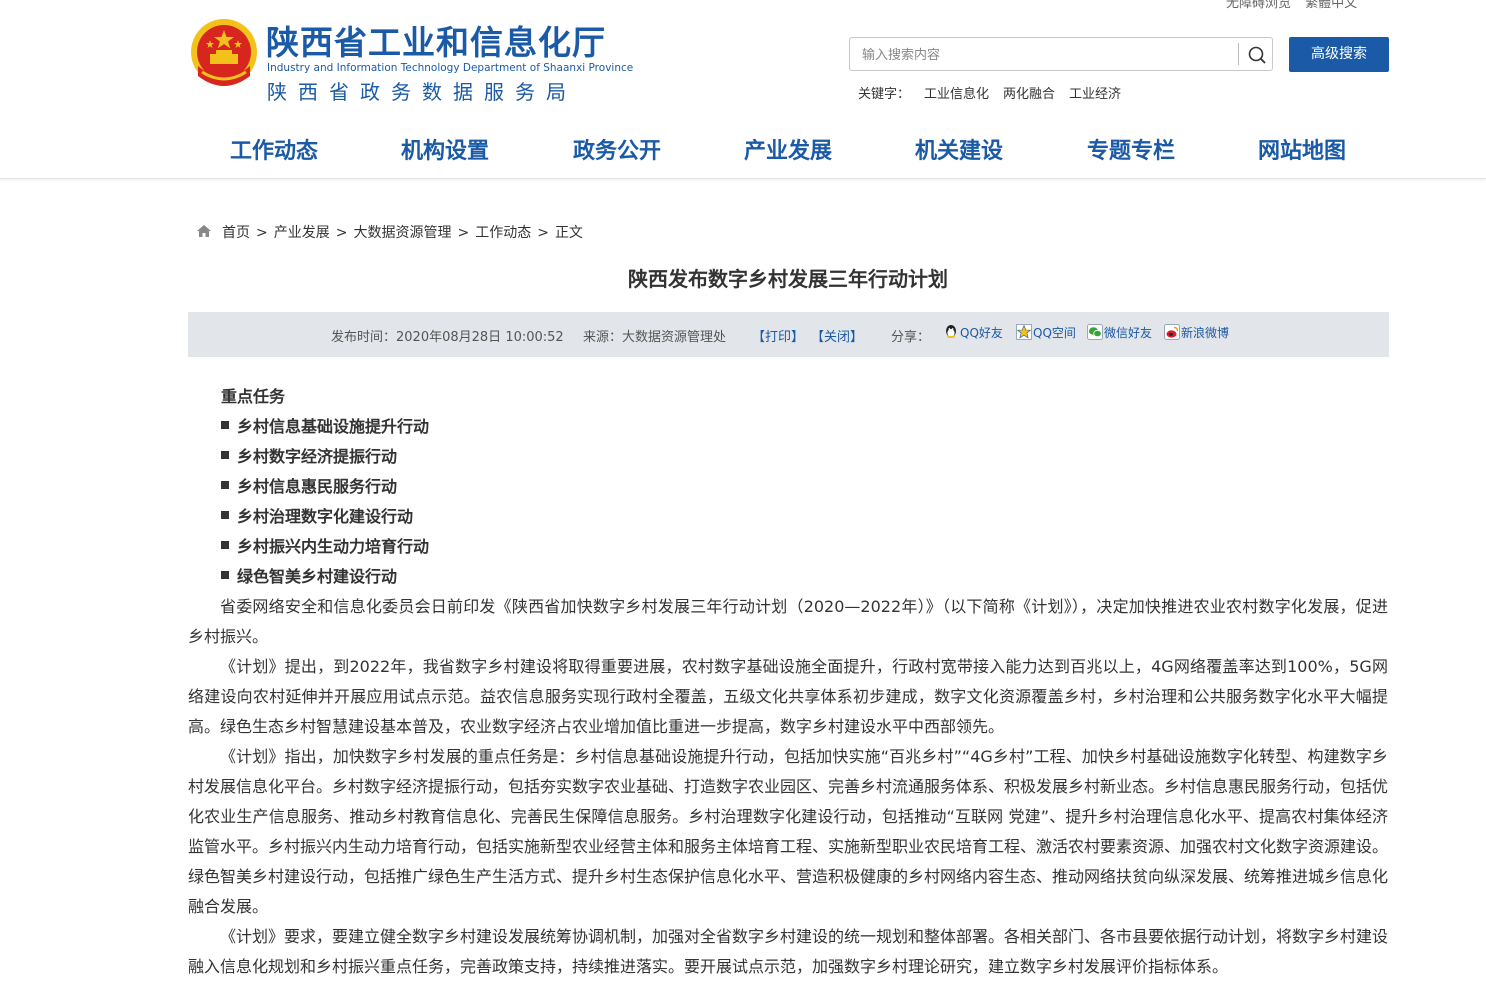 The width and height of the screenshot is (1486, 982). What do you see at coordinates (1131, 149) in the screenshot?
I see `nav-item-special-topics: 专题专栏` at bounding box center [1131, 149].